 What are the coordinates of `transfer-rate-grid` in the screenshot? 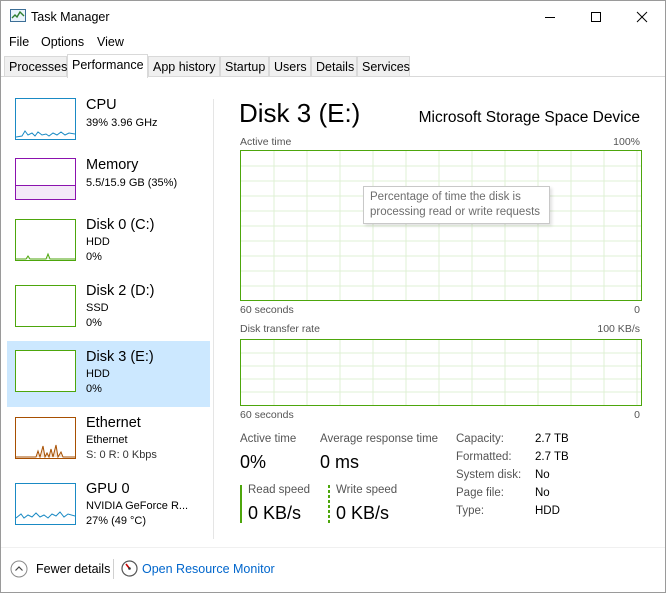 It's located at (441, 372).